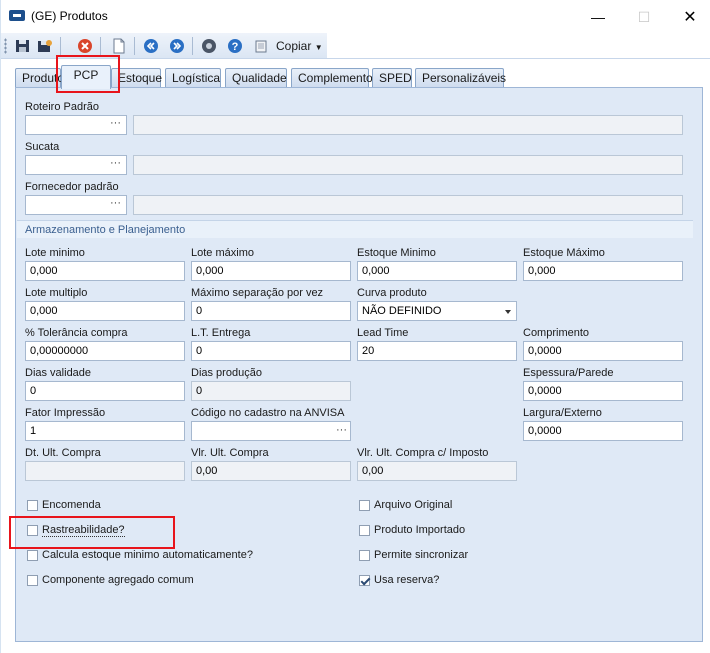  Describe the element at coordinates (564, 253) in the screenshot. I see `estoque-maximo-label: Estoque Máximo` at that location.